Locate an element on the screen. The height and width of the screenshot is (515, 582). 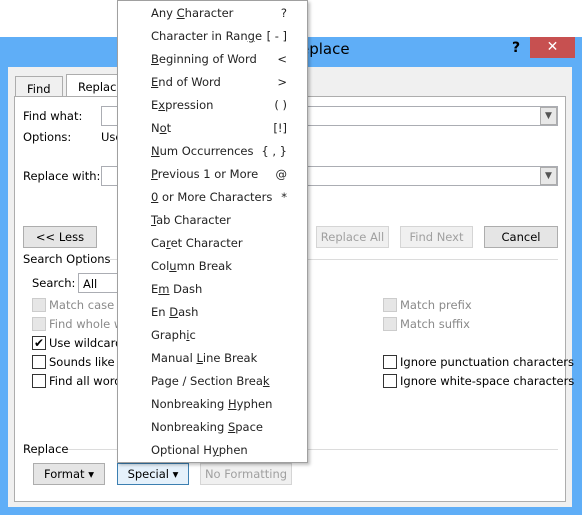
menu-item-symbol: > is located at coordinates (282, 82).